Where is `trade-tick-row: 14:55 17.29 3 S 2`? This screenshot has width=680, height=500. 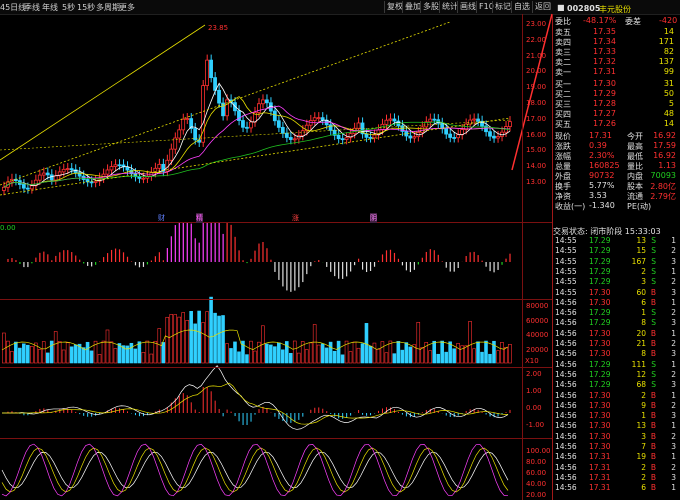
trade-tick-row: 14:55 17.29 3 S 2 is located at coordinates (615, 282).